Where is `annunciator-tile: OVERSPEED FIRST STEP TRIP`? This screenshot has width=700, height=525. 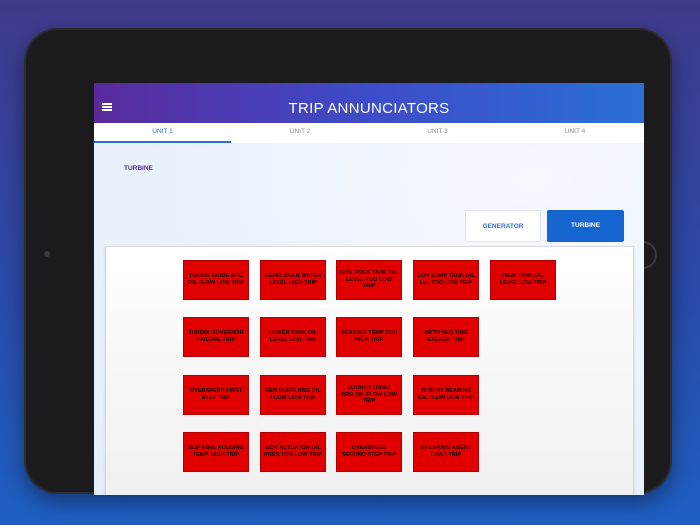
annunciator-tile: OVERSPEED FIRST STEP TRIP is located at coordinates (216, 395).